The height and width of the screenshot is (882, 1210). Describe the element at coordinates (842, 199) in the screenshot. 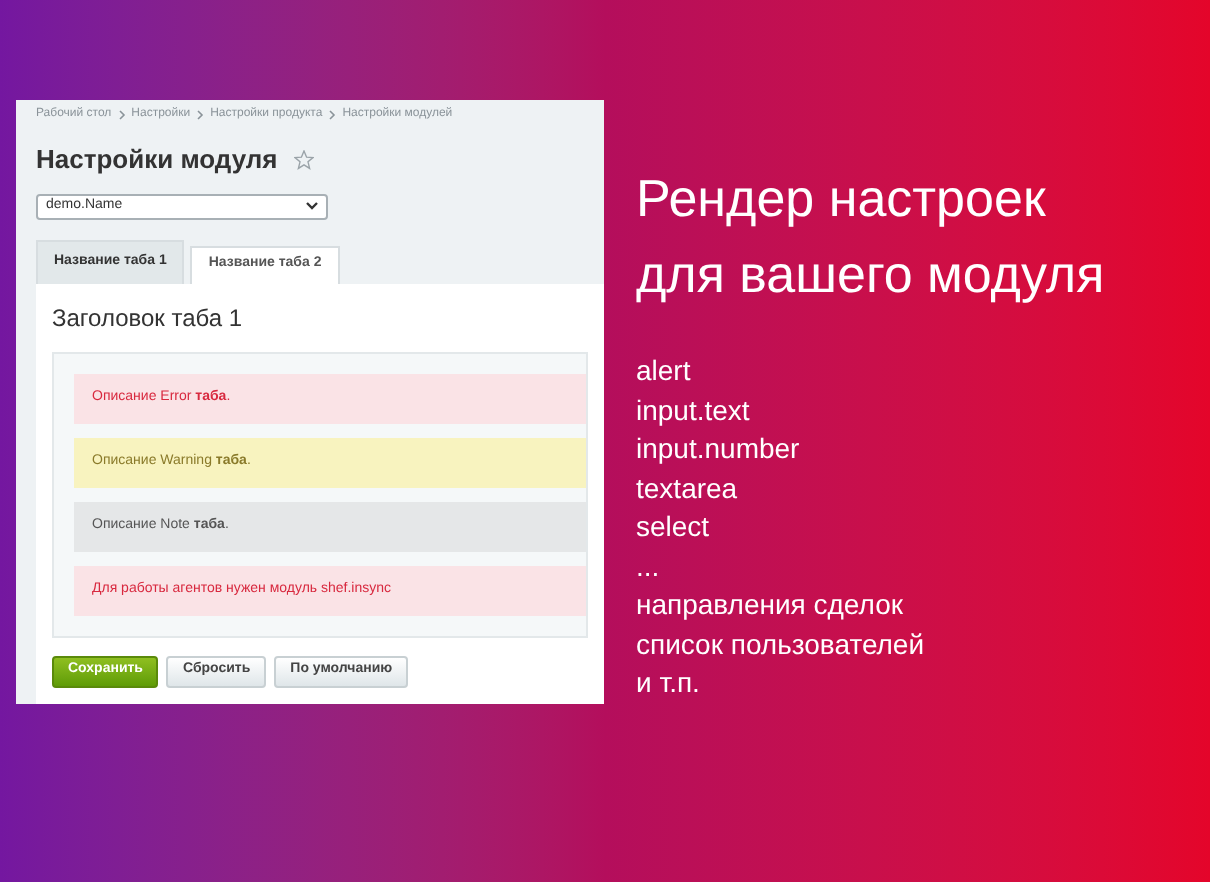

I see `headline: Рендер настроек` at that location.